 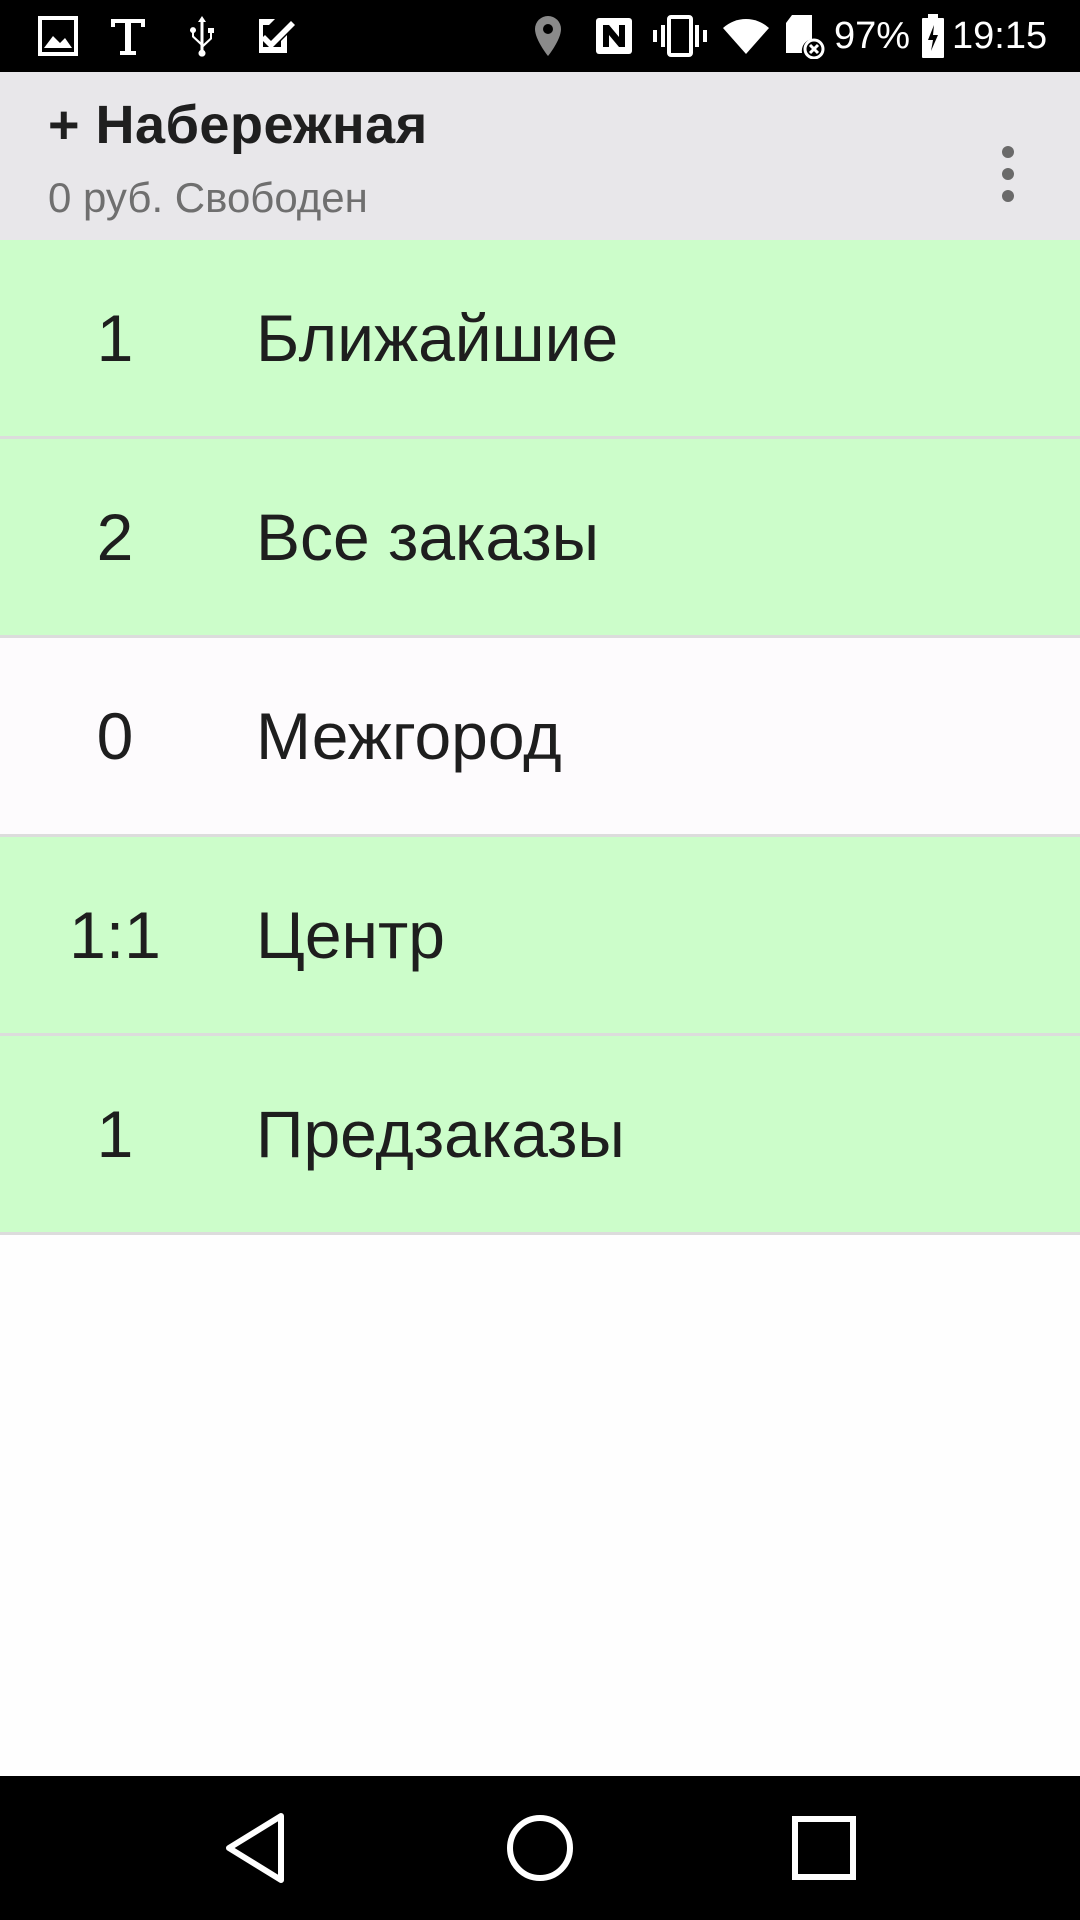 I want to click on list-item-all-orders: 2 Все заказы, so click(x=540, y=538).